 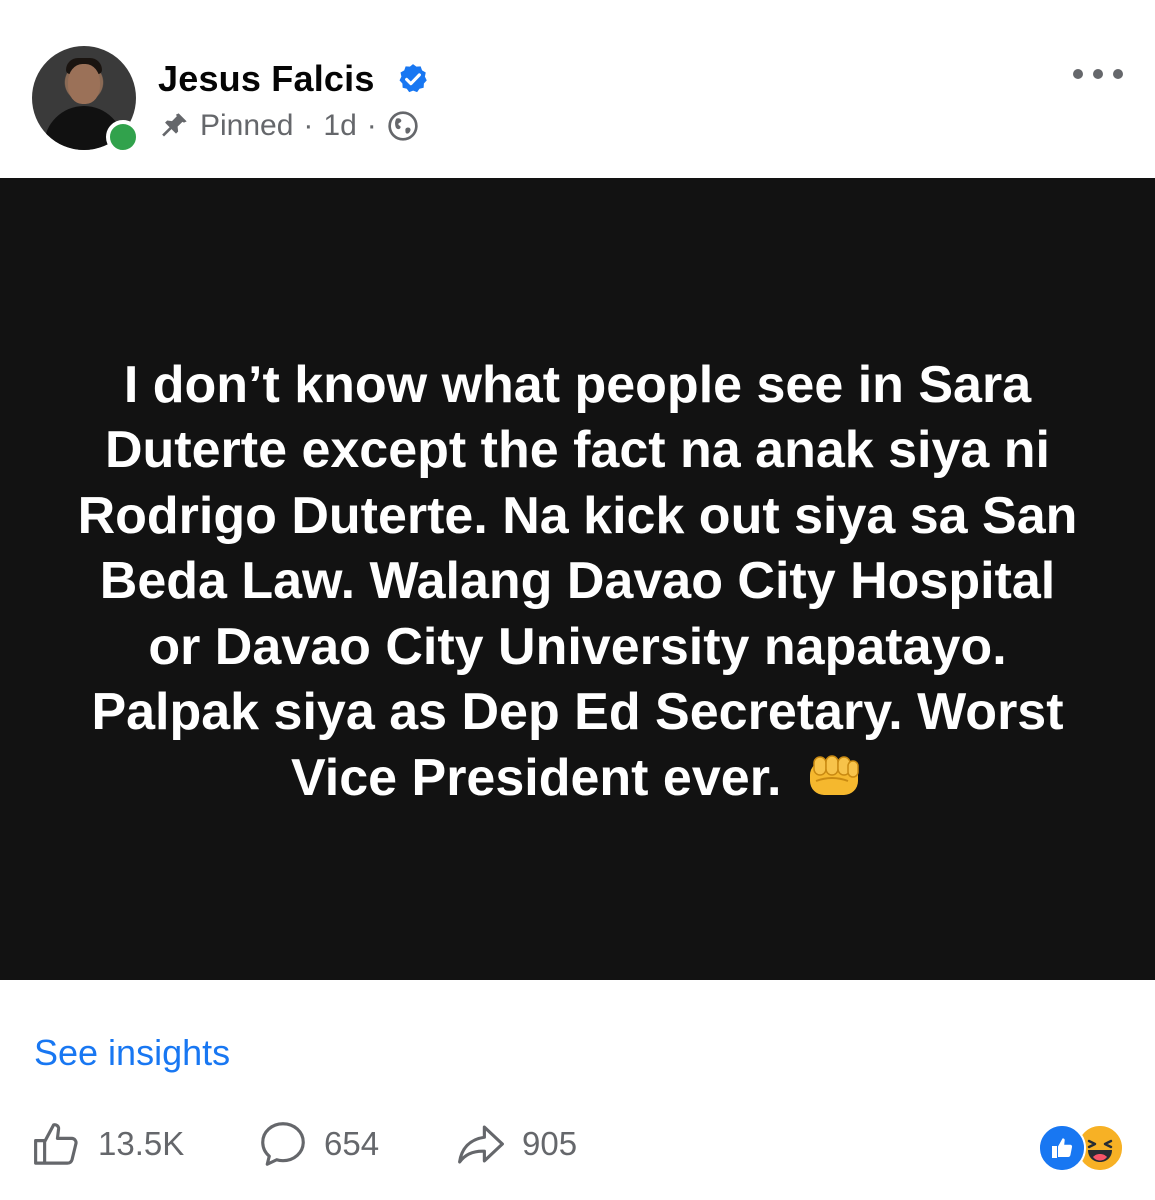 I want to click on reaction-summary, so click(x=1083, y=1148).